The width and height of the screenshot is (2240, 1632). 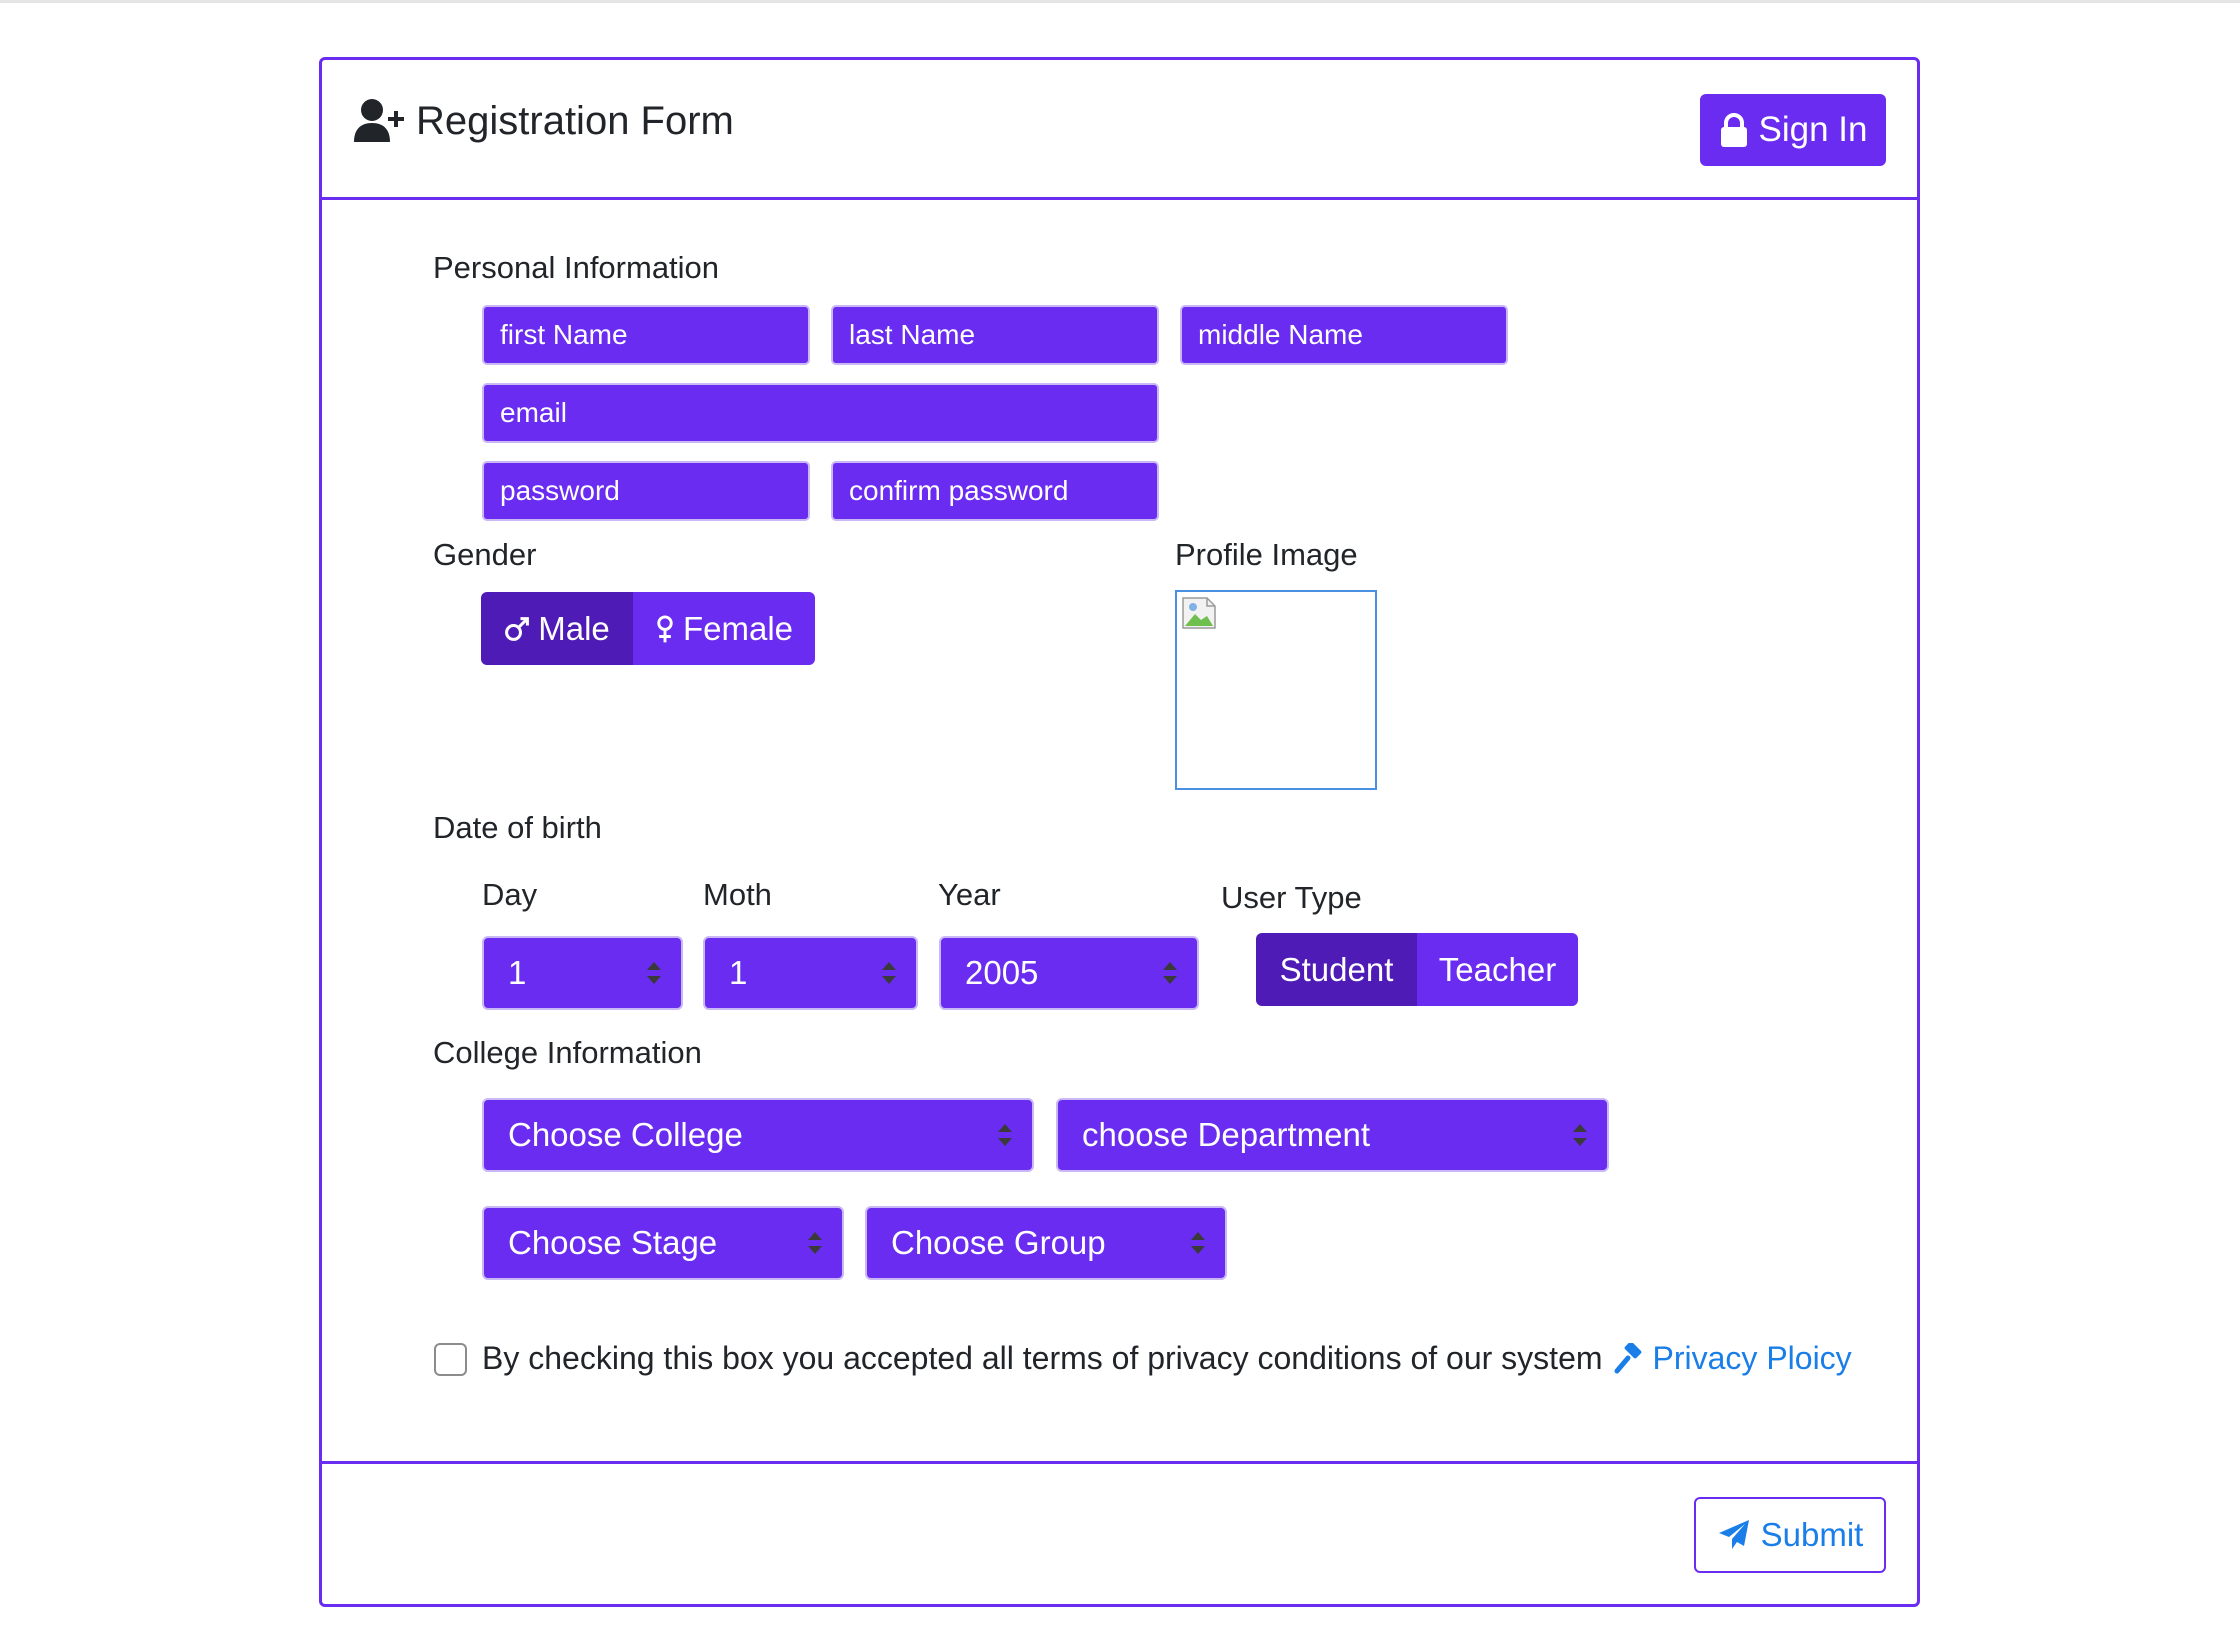 What do you see at coordinates (1002, 972) in the screenshot?
I see `year-value: 2005` at bounding box center [1002, 972].